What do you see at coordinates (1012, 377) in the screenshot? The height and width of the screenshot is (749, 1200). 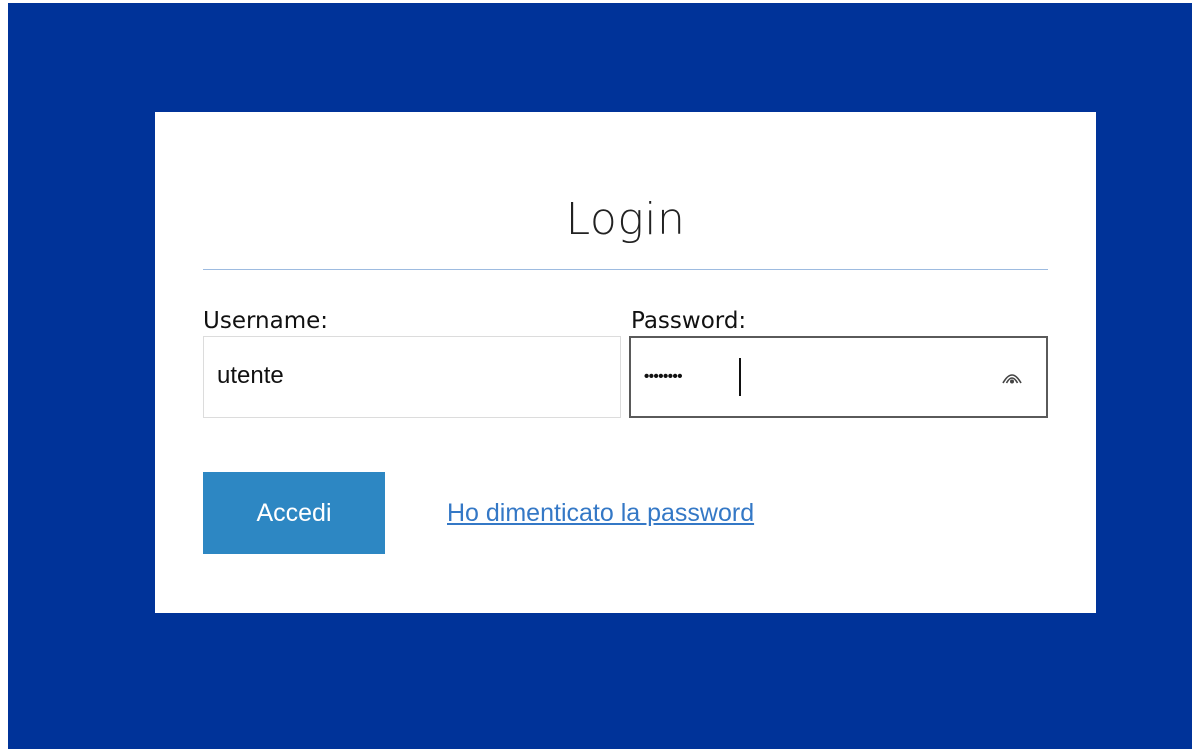 I see `reveal-password-icon` at bounding box center [1012, 377].